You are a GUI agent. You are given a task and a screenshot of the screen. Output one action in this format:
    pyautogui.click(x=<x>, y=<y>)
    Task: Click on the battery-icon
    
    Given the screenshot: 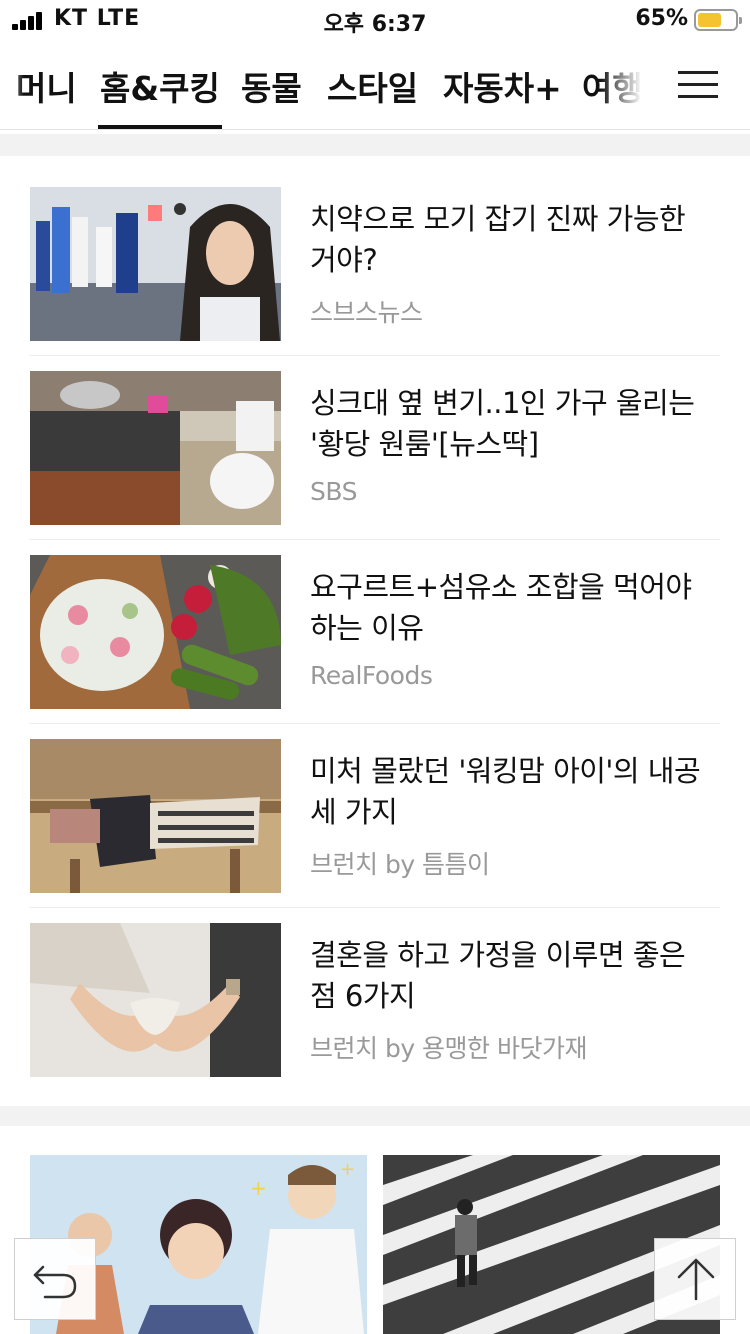 What is the action you would take?
    pyautogui.click(x=718, y=20)
    